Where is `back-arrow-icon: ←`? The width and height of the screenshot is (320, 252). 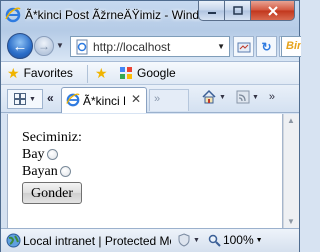
back-arrow-icon: ← is located at coordinates (20, 46).